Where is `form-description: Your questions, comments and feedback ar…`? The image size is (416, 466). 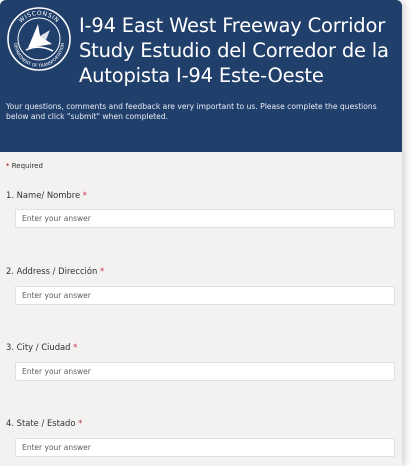
form-description: Your questions, comments and feedback ar… is located at coordinates (191, 111).